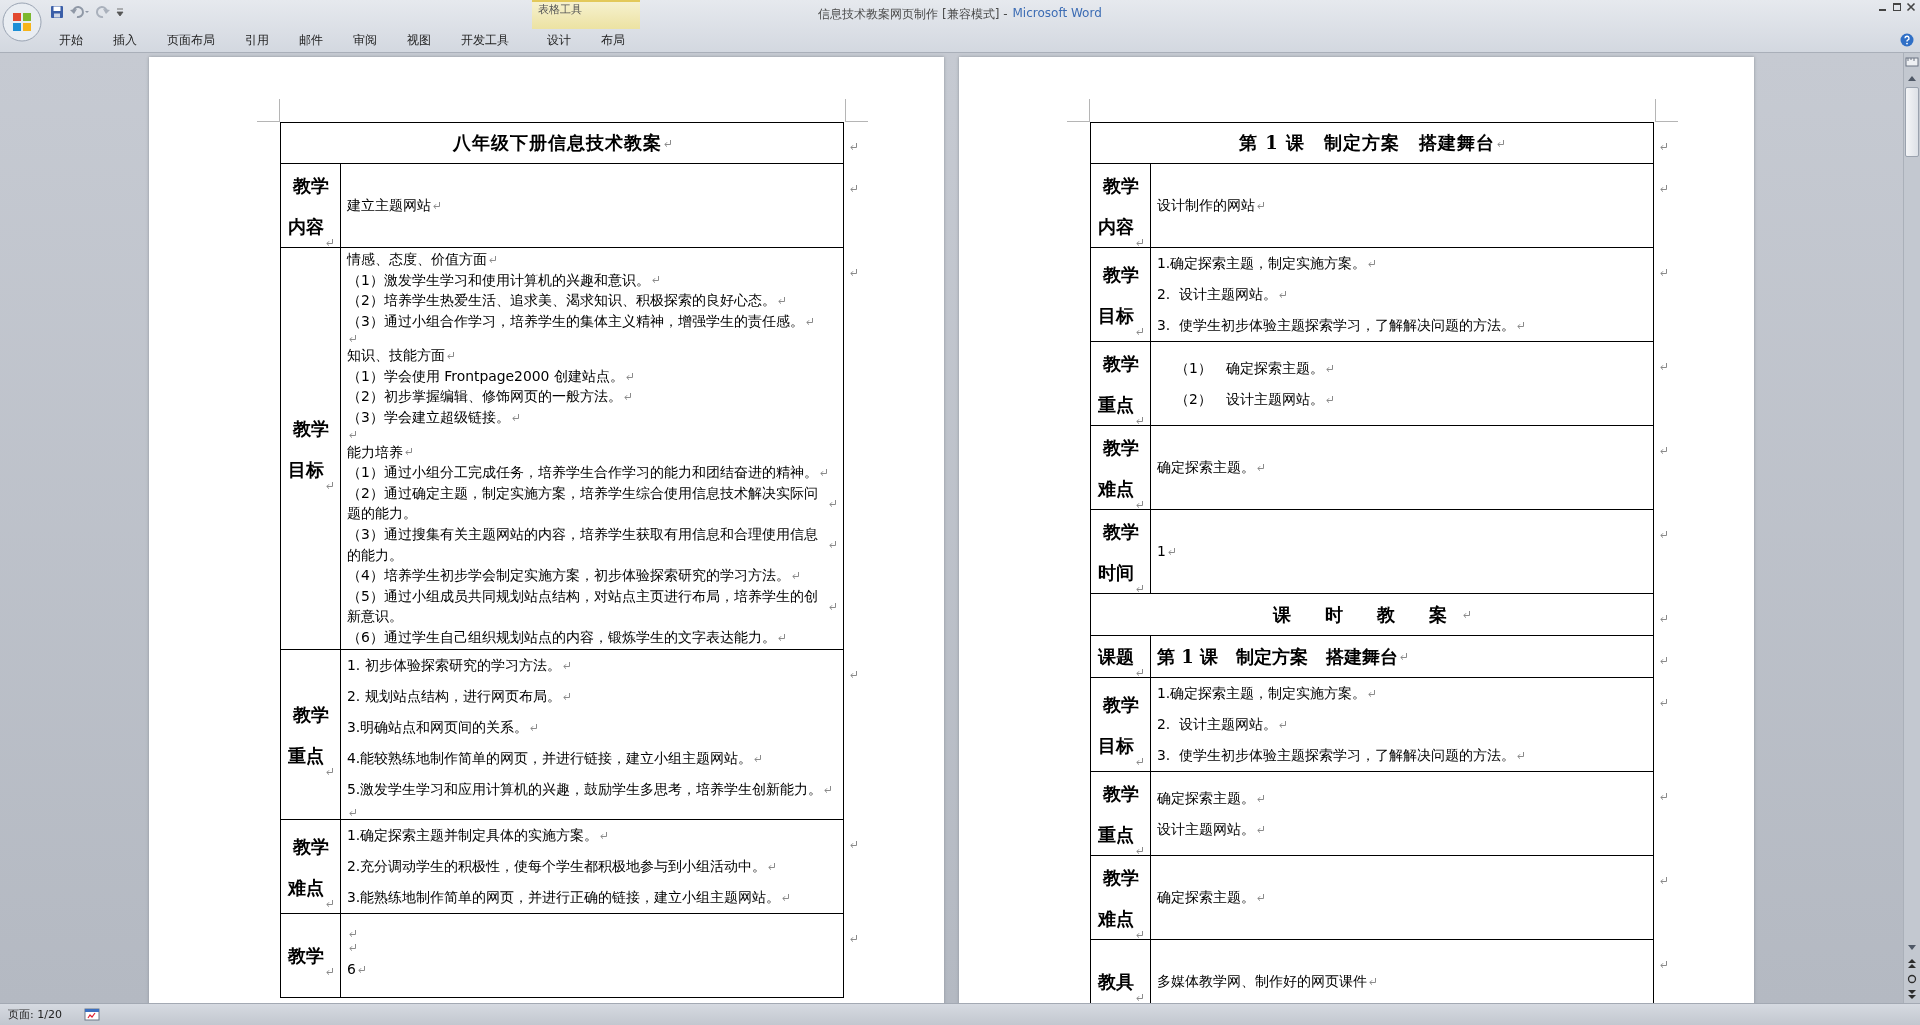 The width and height of the screenshot is (1920, 1025). What do you see at coordinates (1278, 656) in the screenshot?
I see `cell-text: 第 1 课 制定方案 搭建舞台` at bounding box center [1278, 656].